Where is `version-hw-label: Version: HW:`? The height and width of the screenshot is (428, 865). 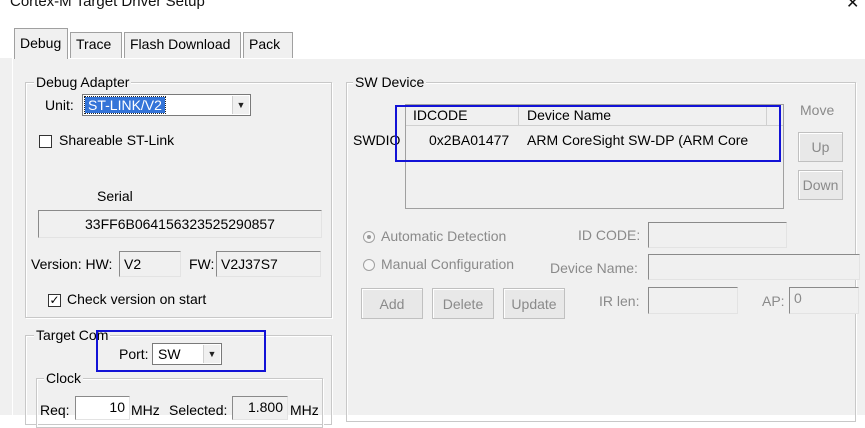
version-hw-label: Version: HW: is located at coordinates (72, 264).